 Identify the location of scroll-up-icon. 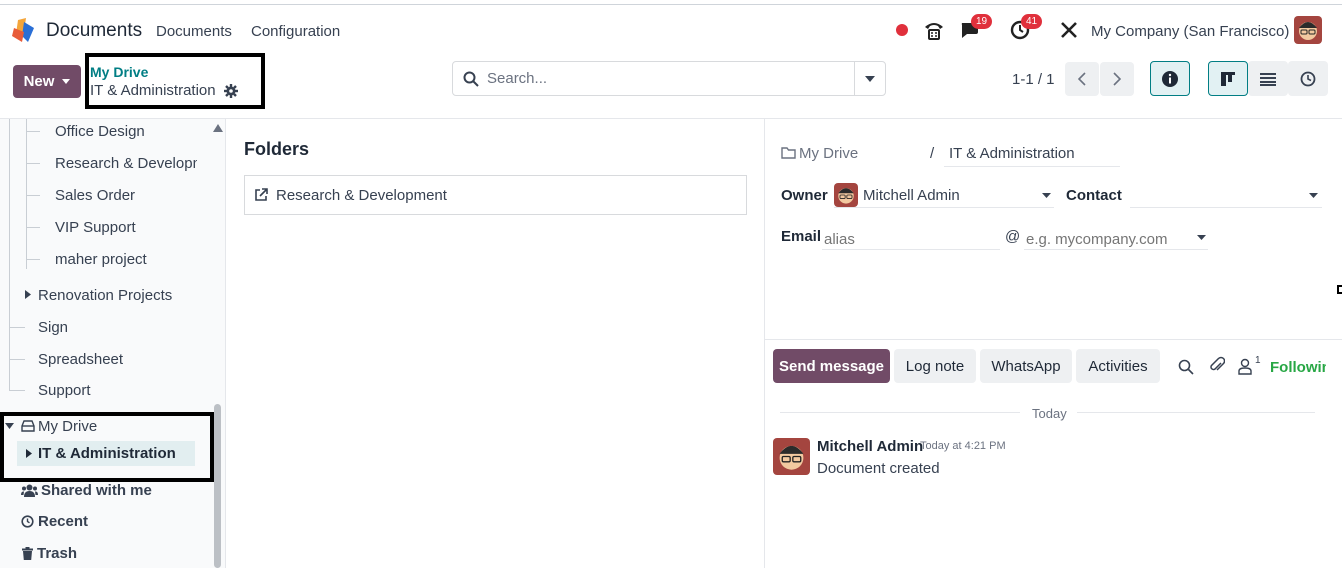
(218, 128).